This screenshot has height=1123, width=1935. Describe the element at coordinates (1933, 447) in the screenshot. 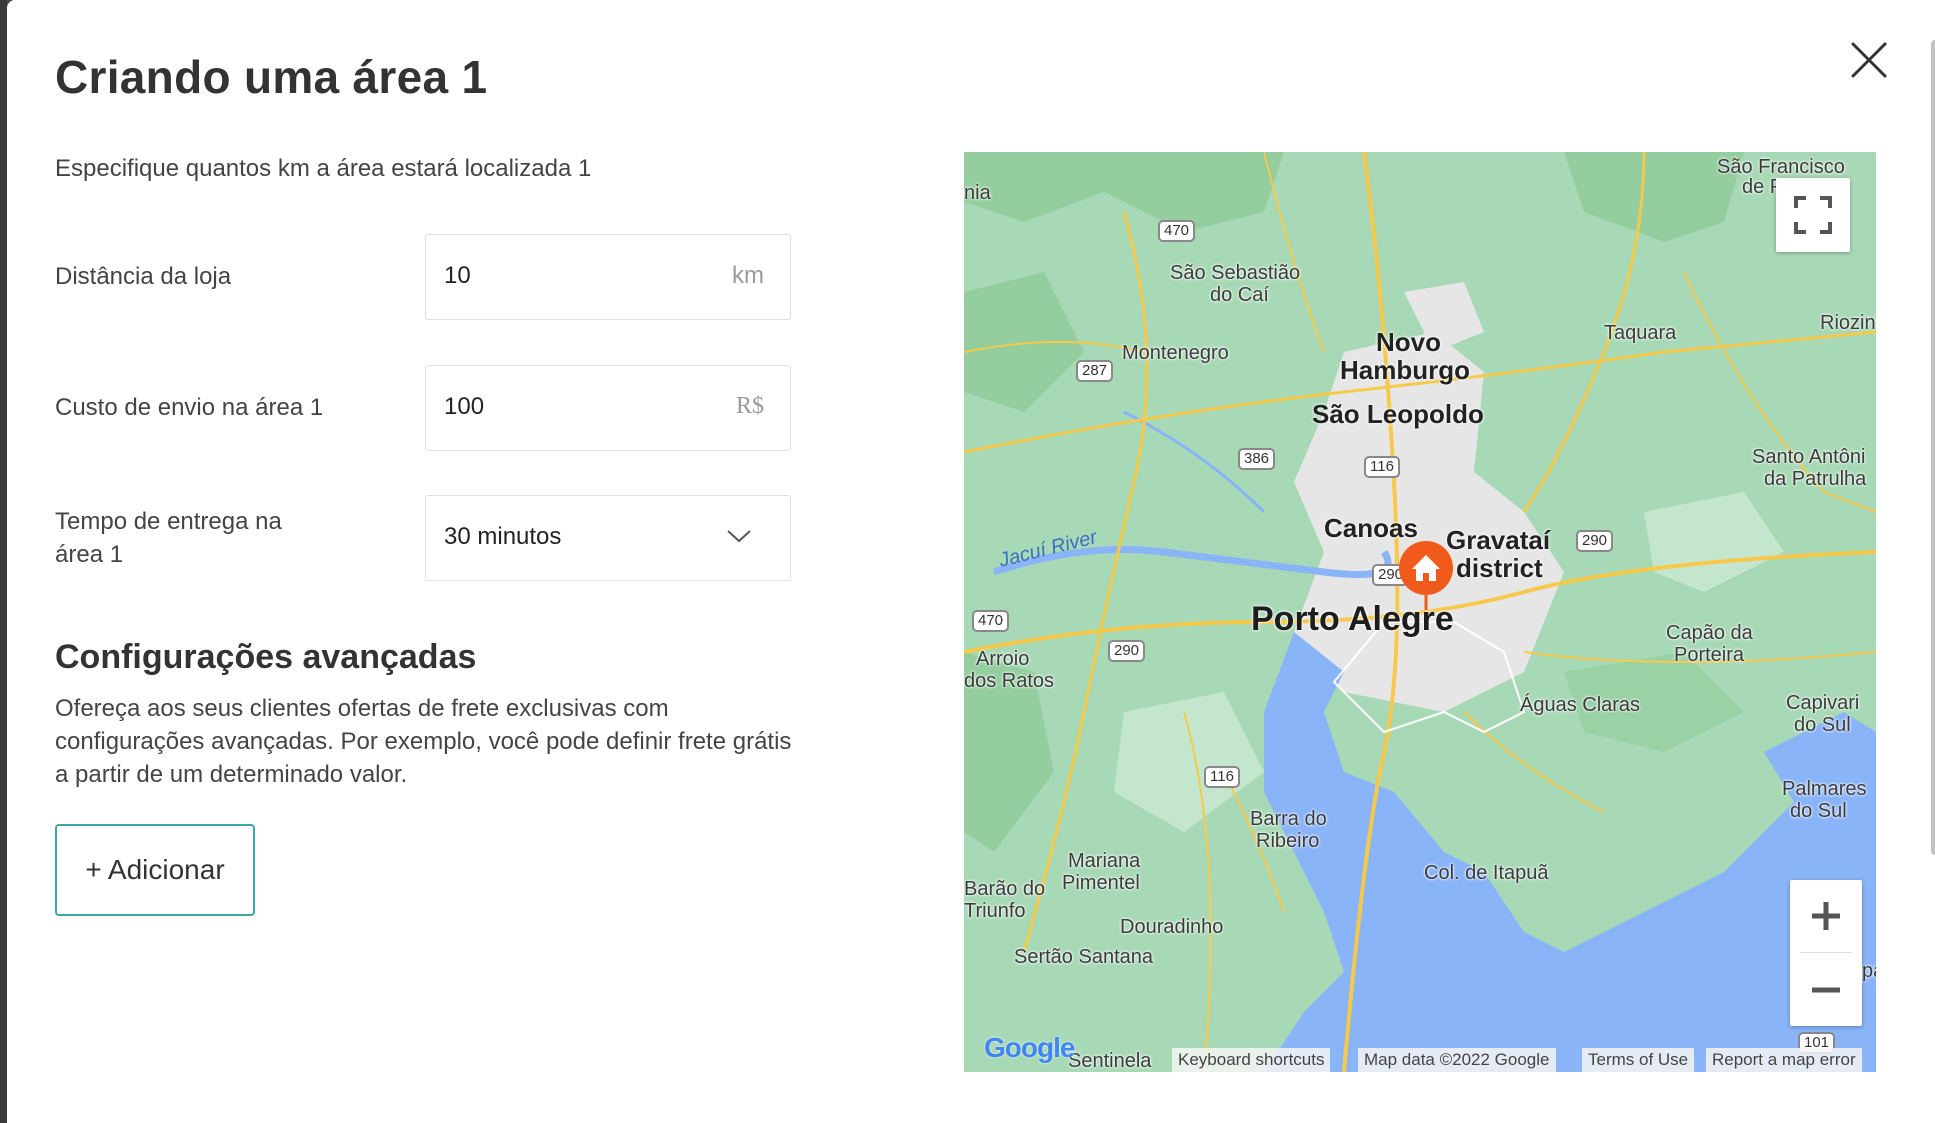

I see `scrollbar` at that location.